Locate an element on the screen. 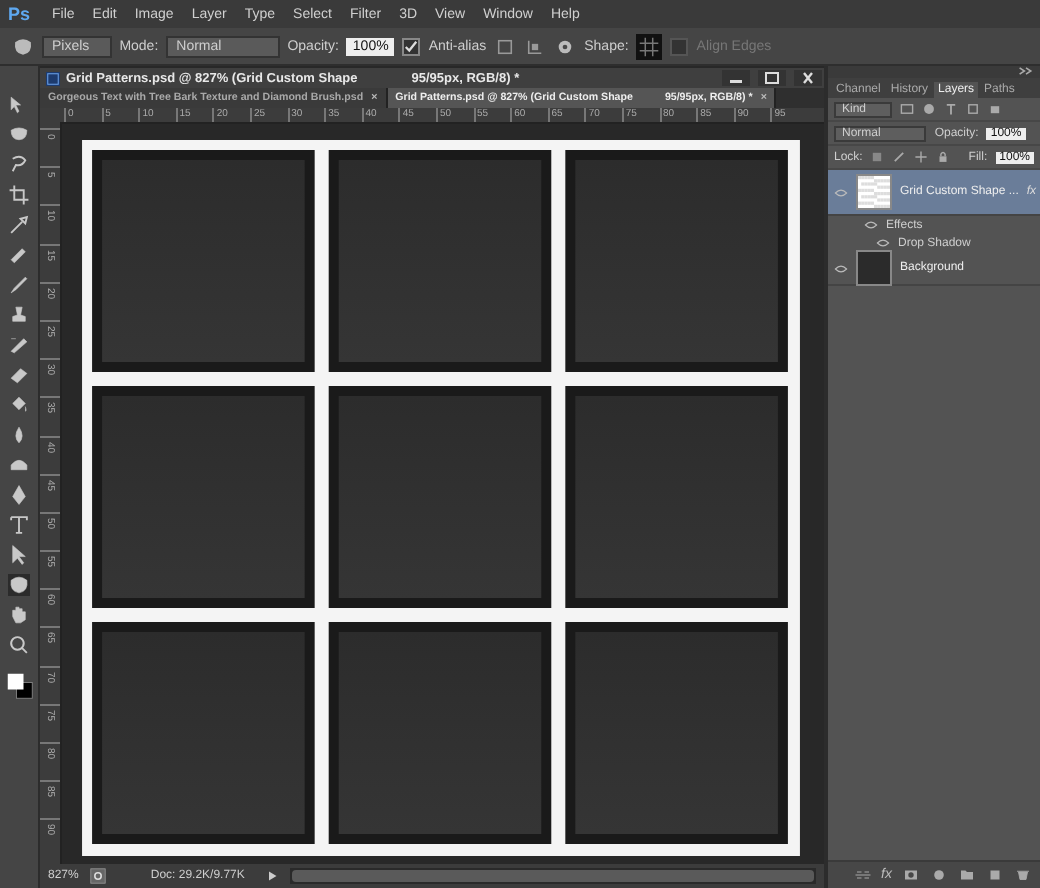 This screenshot has height=888, width=1040. collapse-icon is located at coordinates (1026, 71).